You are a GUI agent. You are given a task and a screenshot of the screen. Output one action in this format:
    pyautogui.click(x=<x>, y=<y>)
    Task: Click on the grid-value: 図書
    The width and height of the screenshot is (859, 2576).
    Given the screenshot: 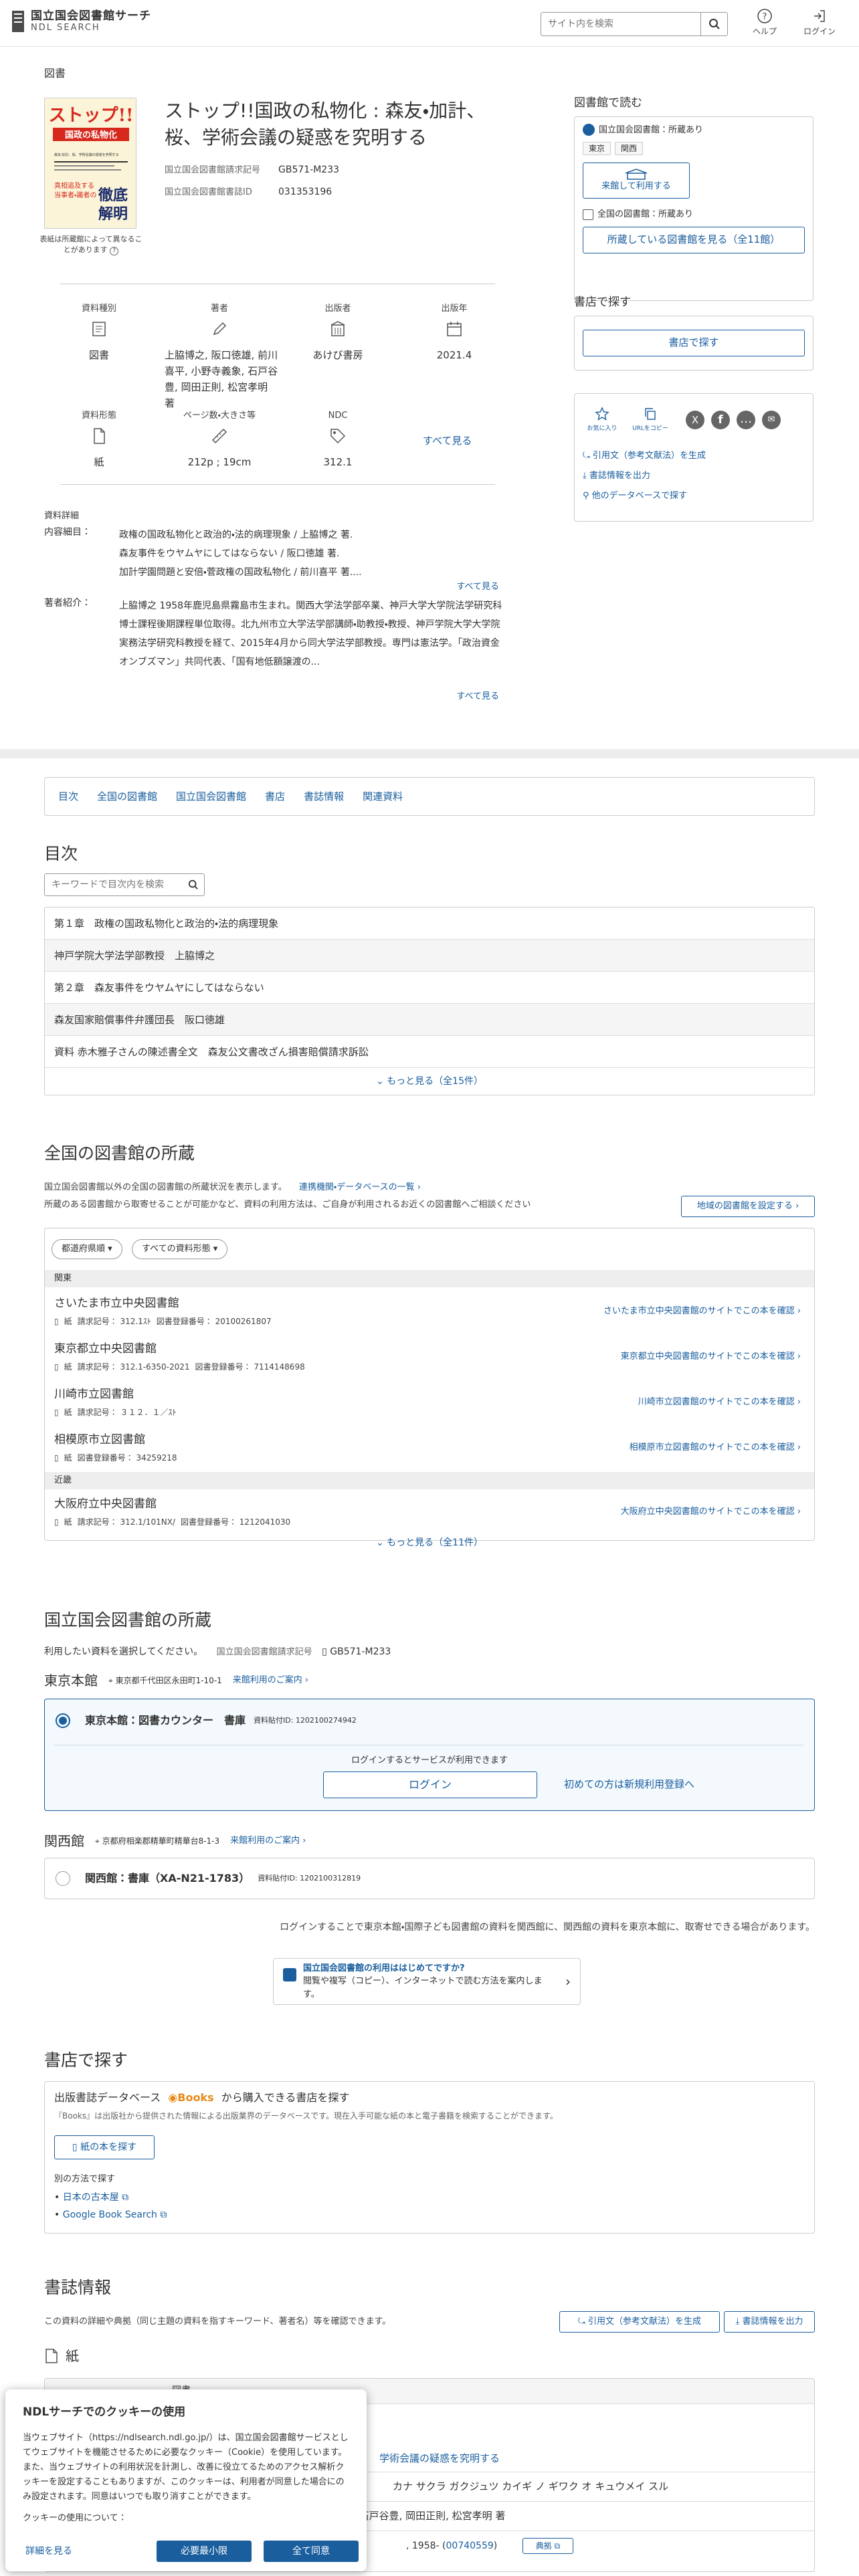 What is the action you would take?
    pyautogui.click(x=98, y=354)
    